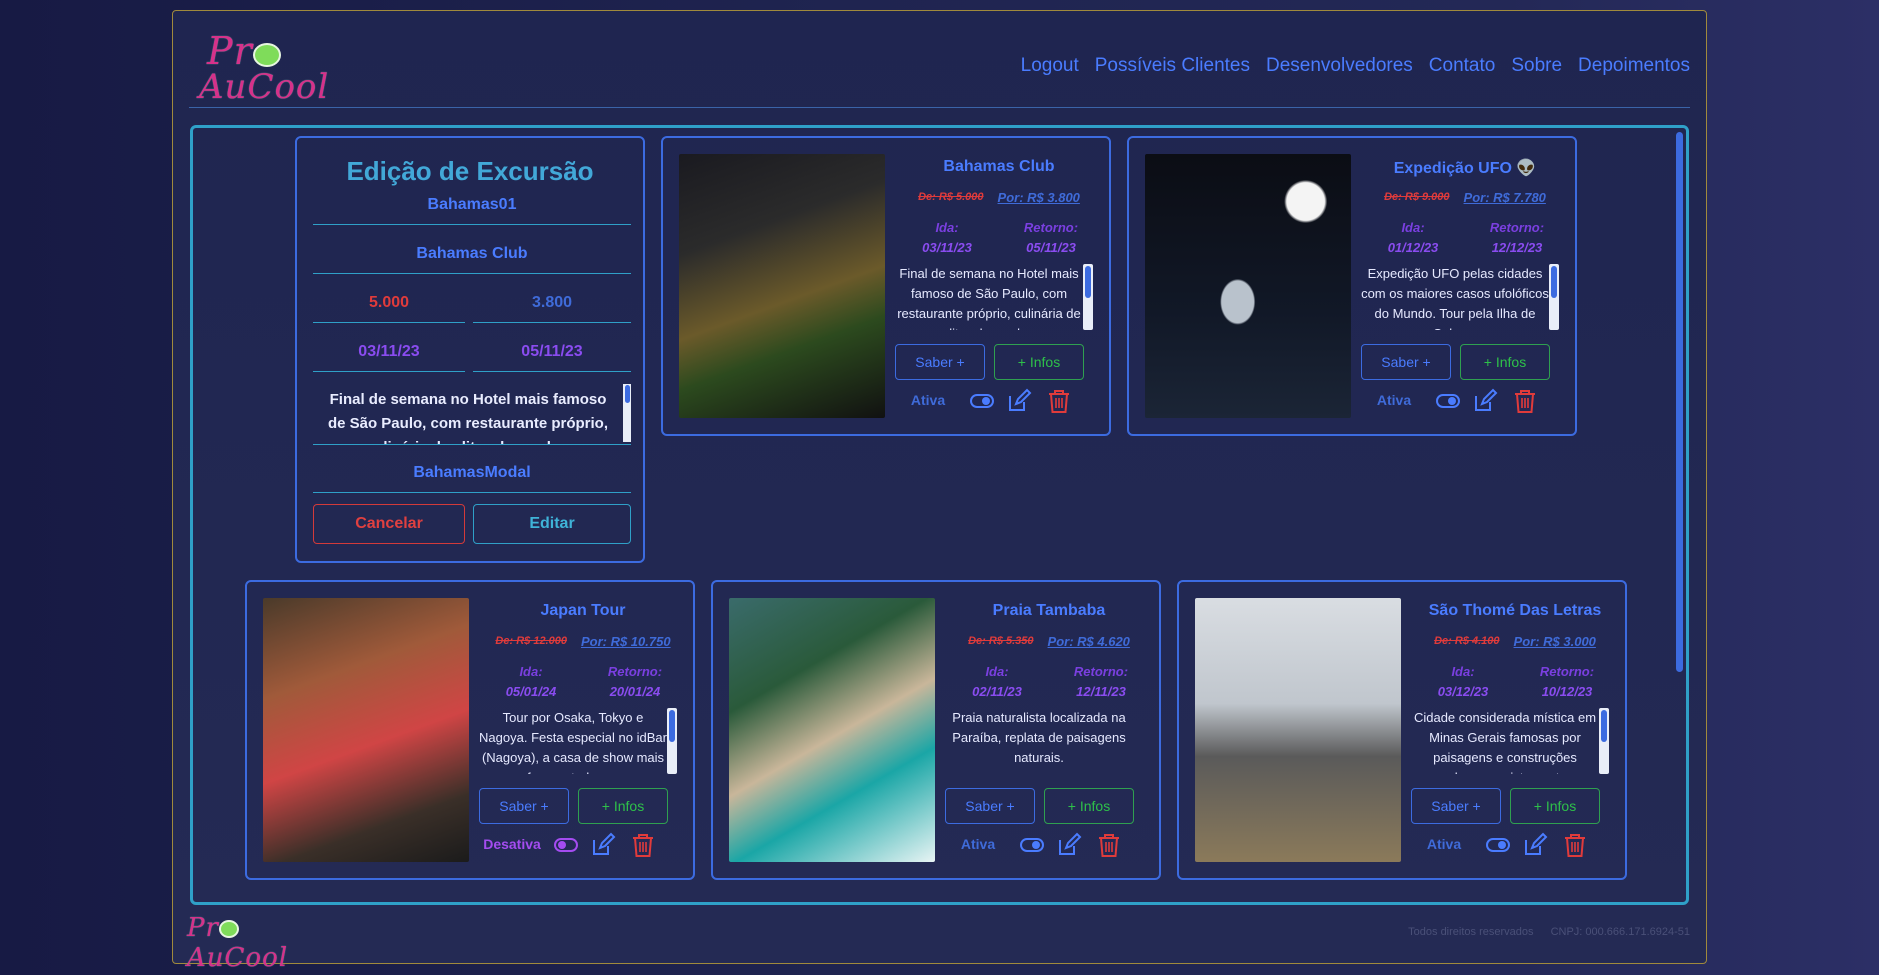  What do you see at coordinates (1089, 641) in the screenshot?
I see `new-price: Por: R$ 4.620` at bounding box center [1089, 641].